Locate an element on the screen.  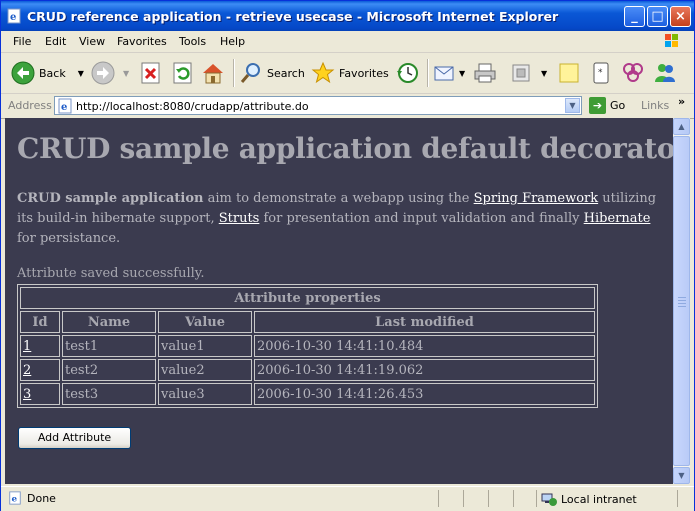
refresh-icon is located at coordinates (182, 73).